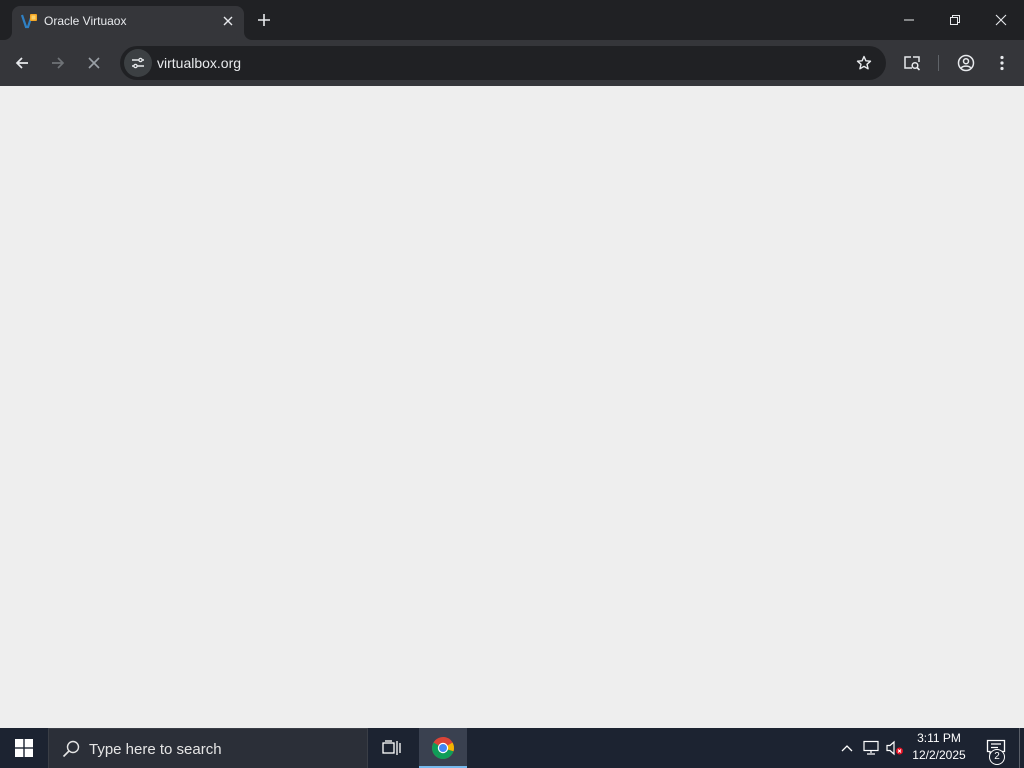  Describe the element at coordinates (512, 748) in the screenshot. I see `taskbar: Type here to search 3:11 PM 12/2/2025 2` at that location.